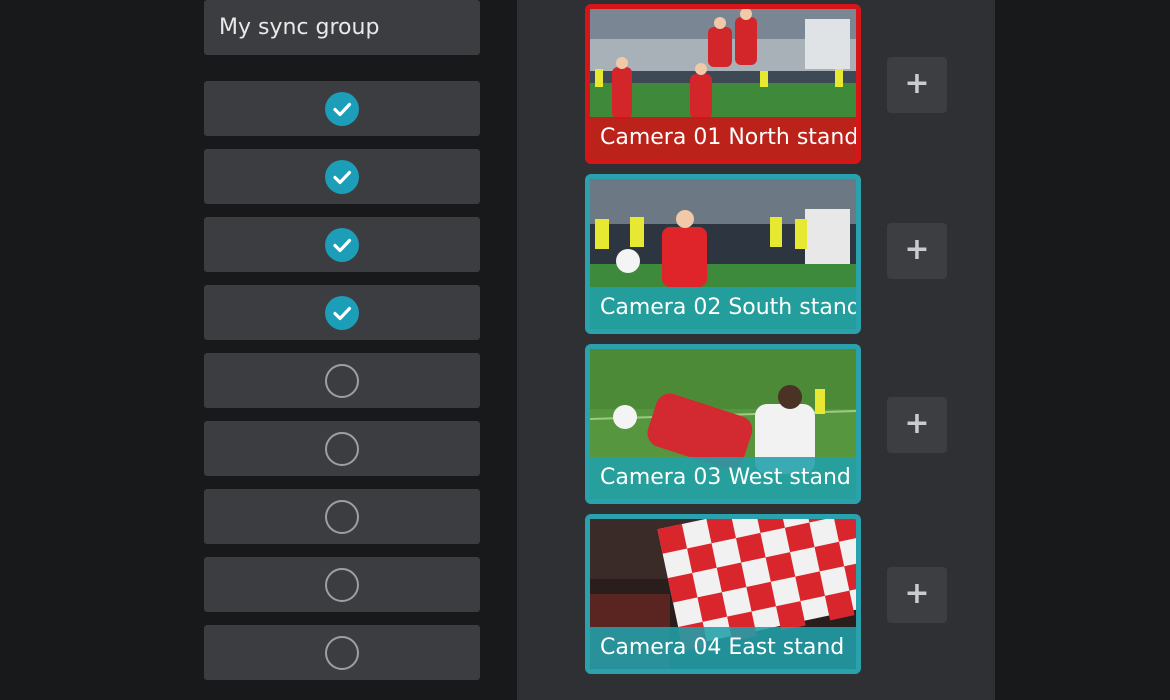 The image size is (1170, 700). I want to click on camera-label: Camera 03 West stand, so click(723, 478).